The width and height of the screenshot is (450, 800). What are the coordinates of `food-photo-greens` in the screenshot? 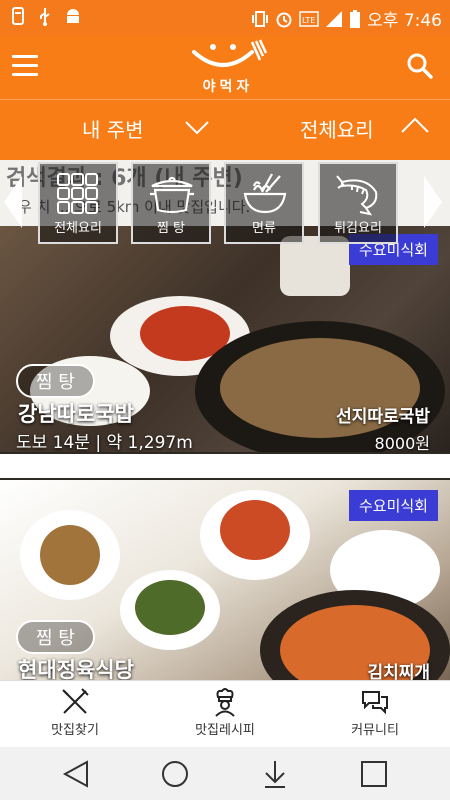 It's located at (170, 607).